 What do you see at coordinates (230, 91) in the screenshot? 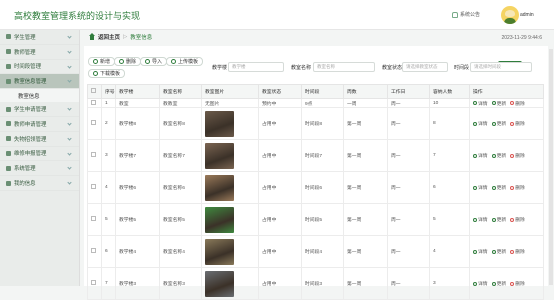
I see `column-header: 教室图片` at bounding box center [230, 91].